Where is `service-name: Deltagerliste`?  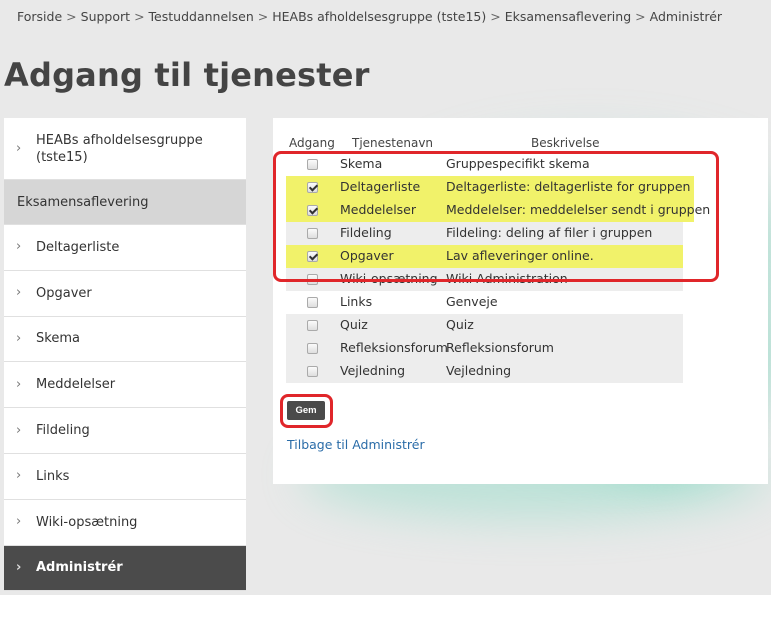 service-name: Deltagerliste is located at coordinates (380, 186).